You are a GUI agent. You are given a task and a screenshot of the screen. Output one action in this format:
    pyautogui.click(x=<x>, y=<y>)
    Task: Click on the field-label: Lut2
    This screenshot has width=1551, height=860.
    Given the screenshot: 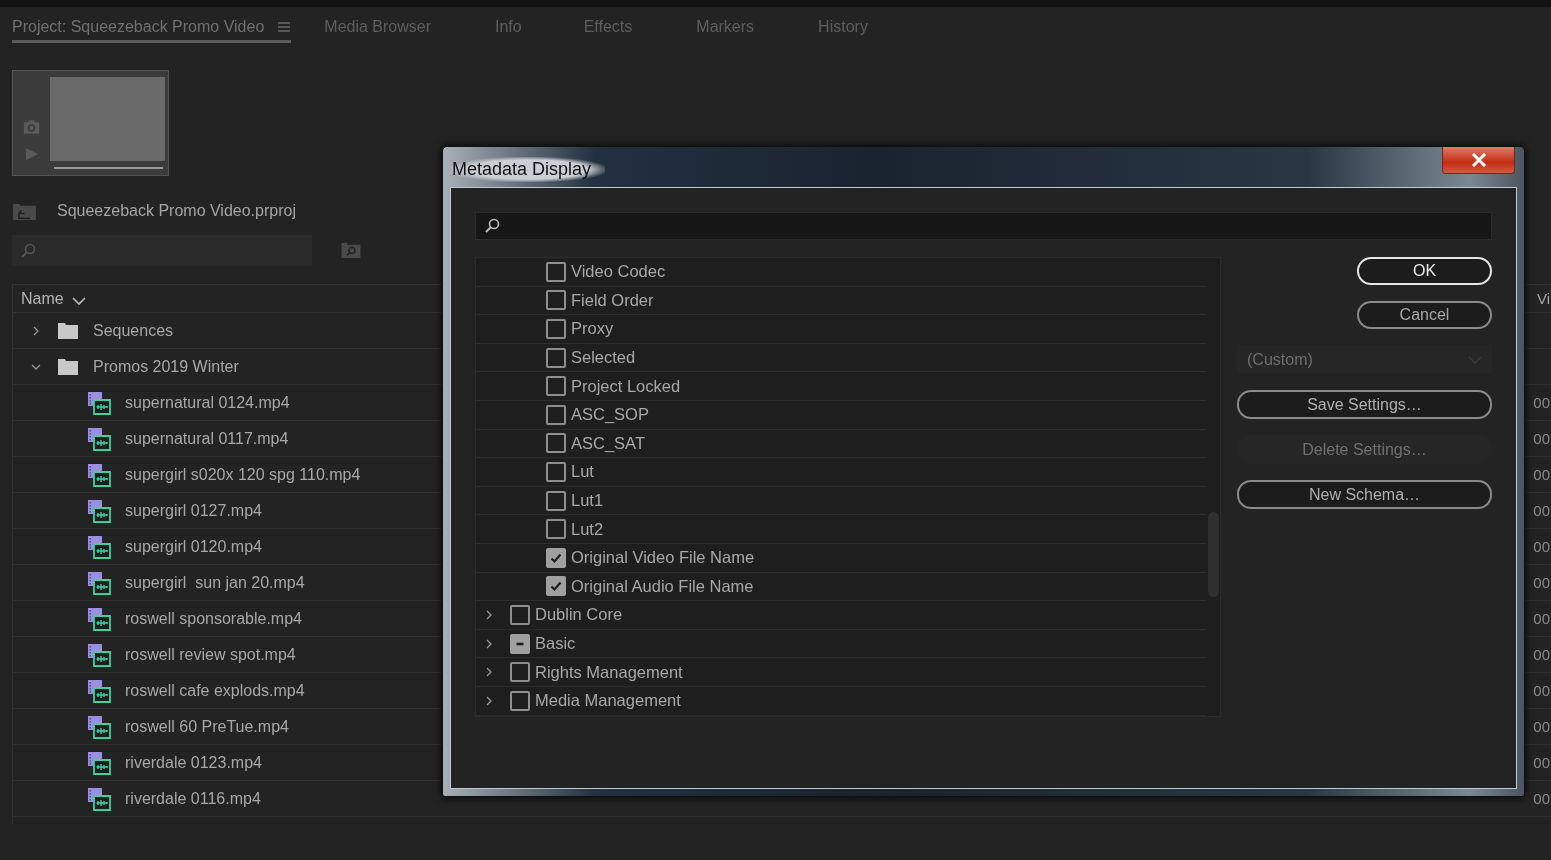 What is the action you would take?
    pyautogui.click(x=587, y=529)
    